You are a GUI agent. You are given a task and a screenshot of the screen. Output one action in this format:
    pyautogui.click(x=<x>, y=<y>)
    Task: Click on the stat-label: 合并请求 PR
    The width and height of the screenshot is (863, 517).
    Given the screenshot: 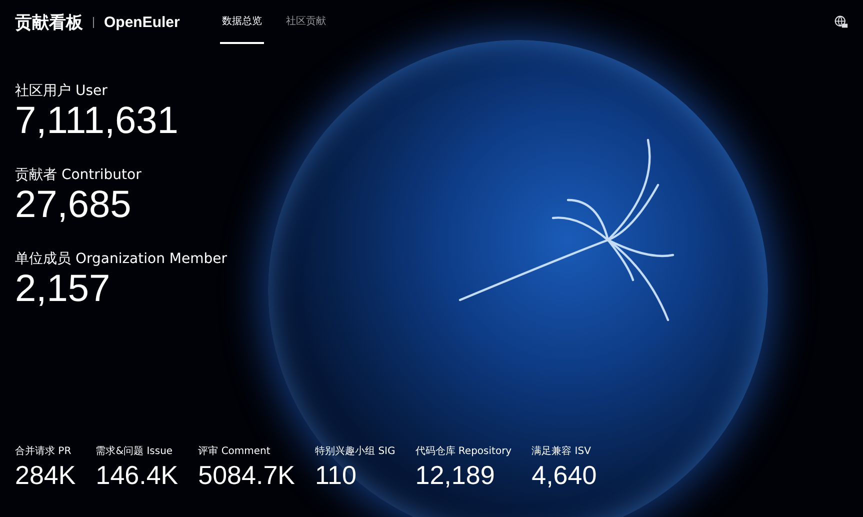 What is the action you would take?
    pyautogui.click(x=43, y=451)
    